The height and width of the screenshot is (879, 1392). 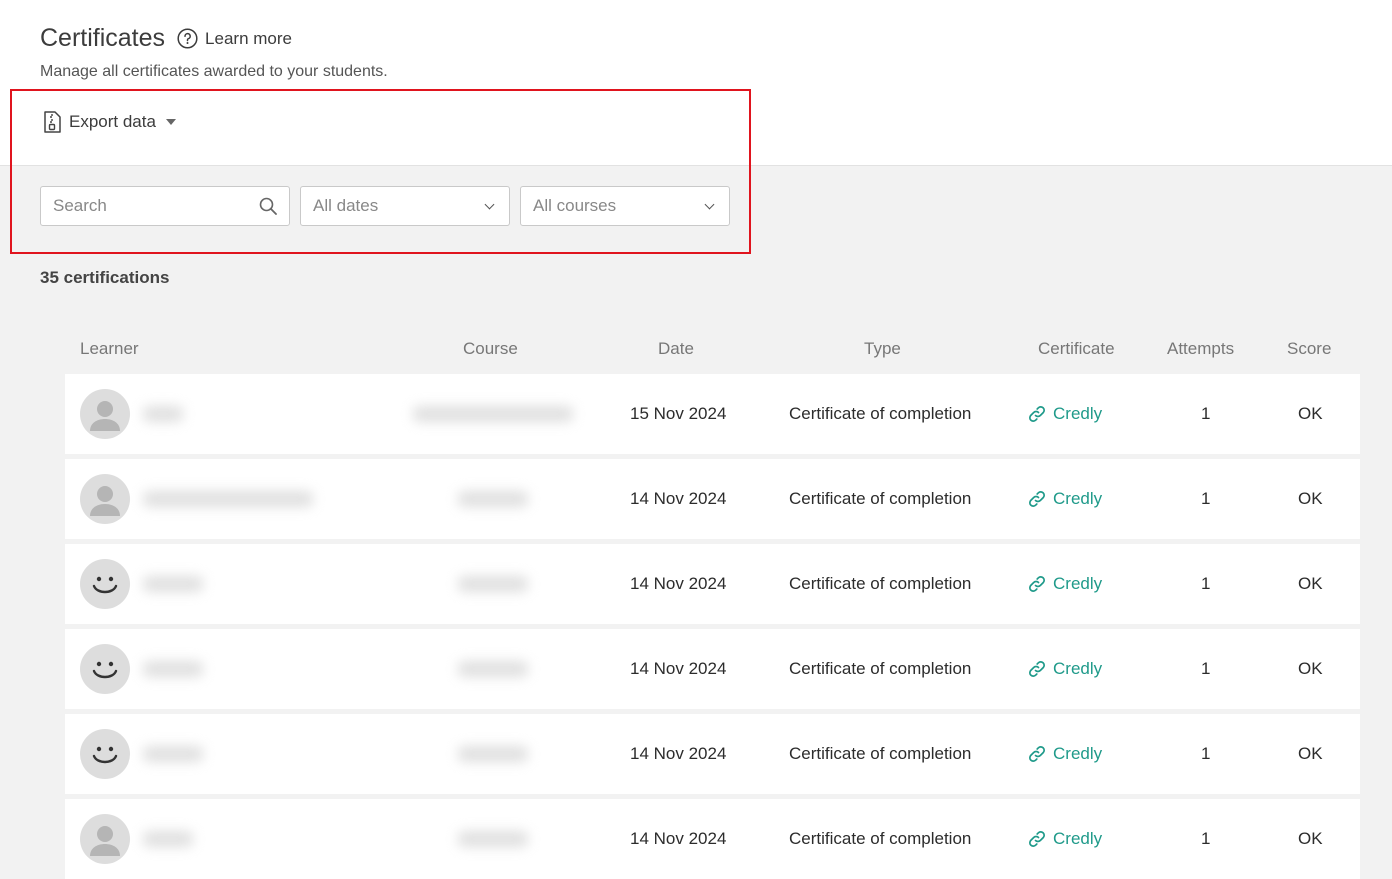 What do you see at coordinates (882, 349) in the screenshot?
I see `column-header-type: Type` at bounding box center [882, 349].